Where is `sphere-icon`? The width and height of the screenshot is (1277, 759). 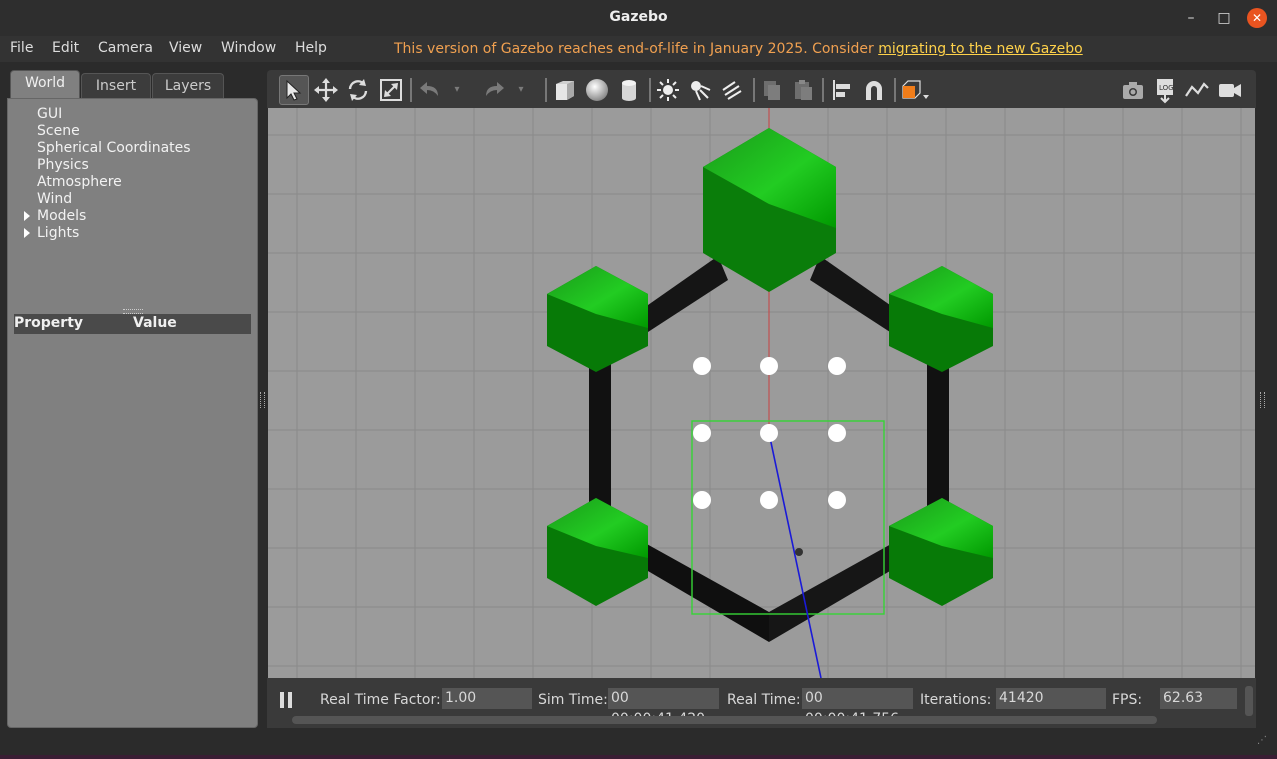 sphere-icon is located at coordinates (597, 90).